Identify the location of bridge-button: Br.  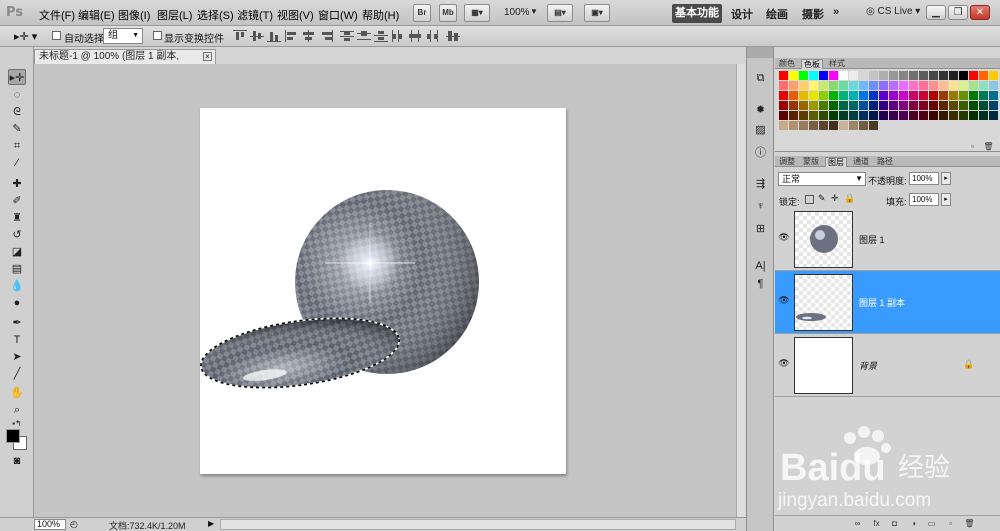
(422, 13).